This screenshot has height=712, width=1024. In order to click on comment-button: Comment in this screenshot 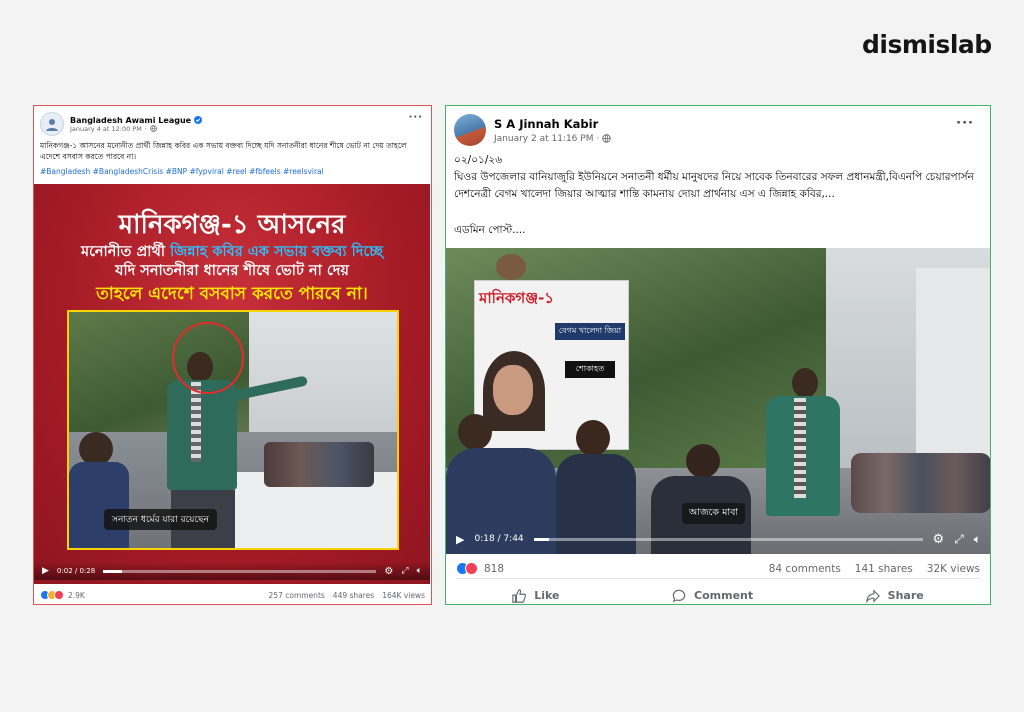, I will do `click(712, 594)`.